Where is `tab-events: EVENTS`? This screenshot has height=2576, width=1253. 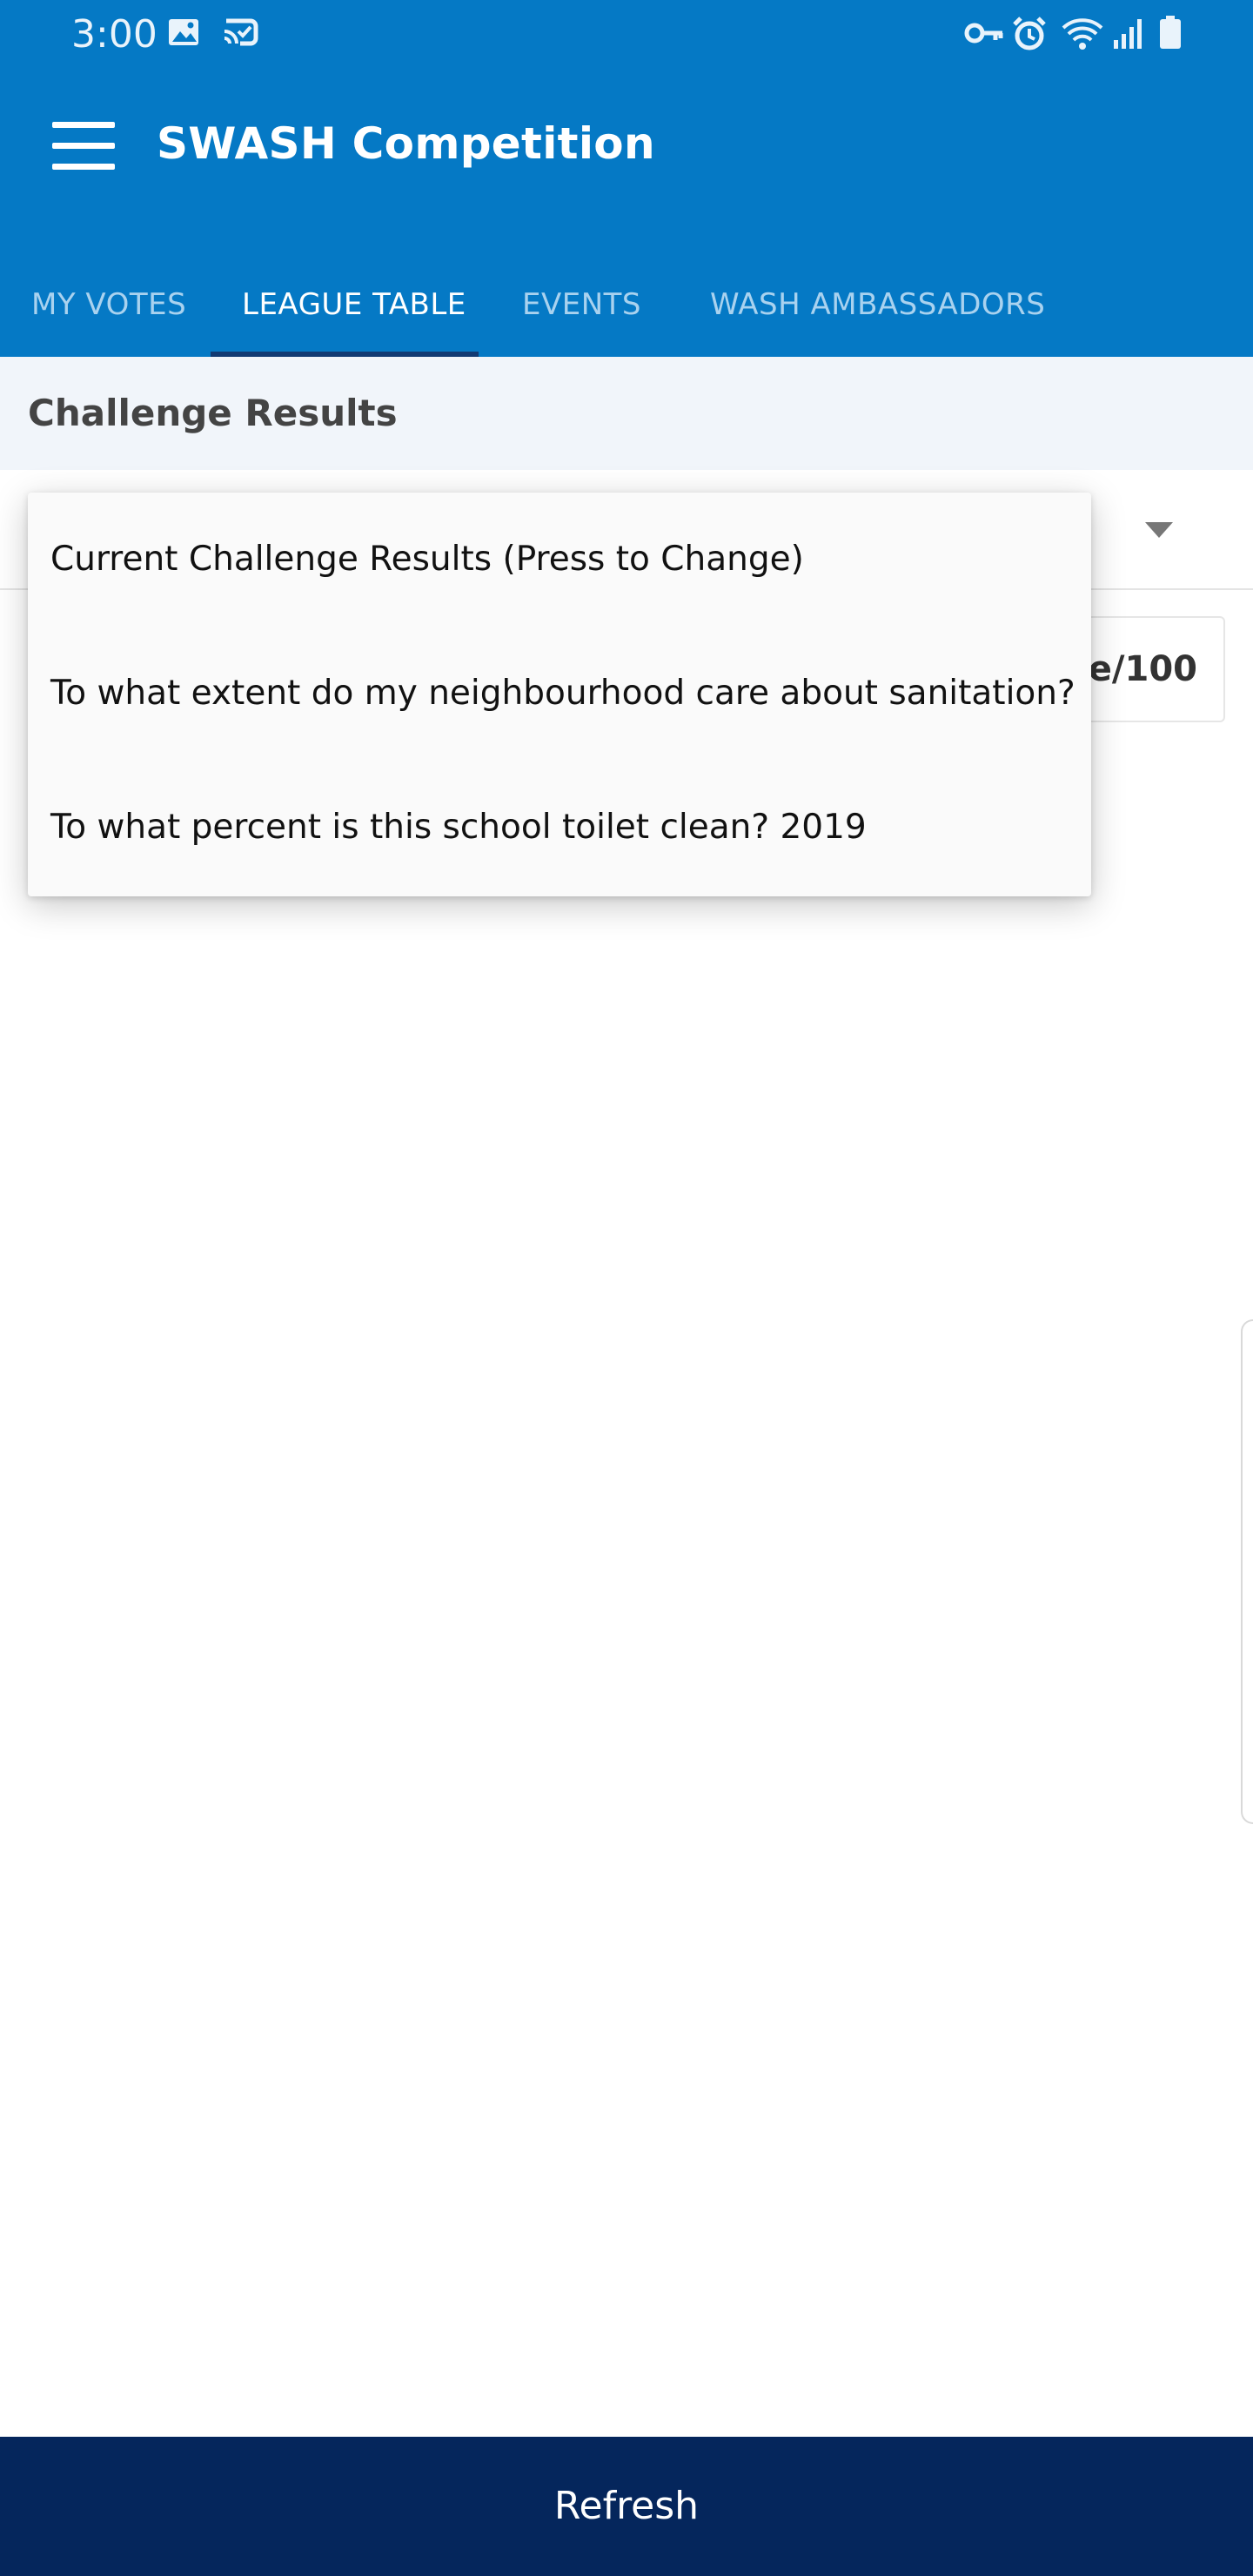
tab-events: EVENTS is located at coordinates (582, 304).